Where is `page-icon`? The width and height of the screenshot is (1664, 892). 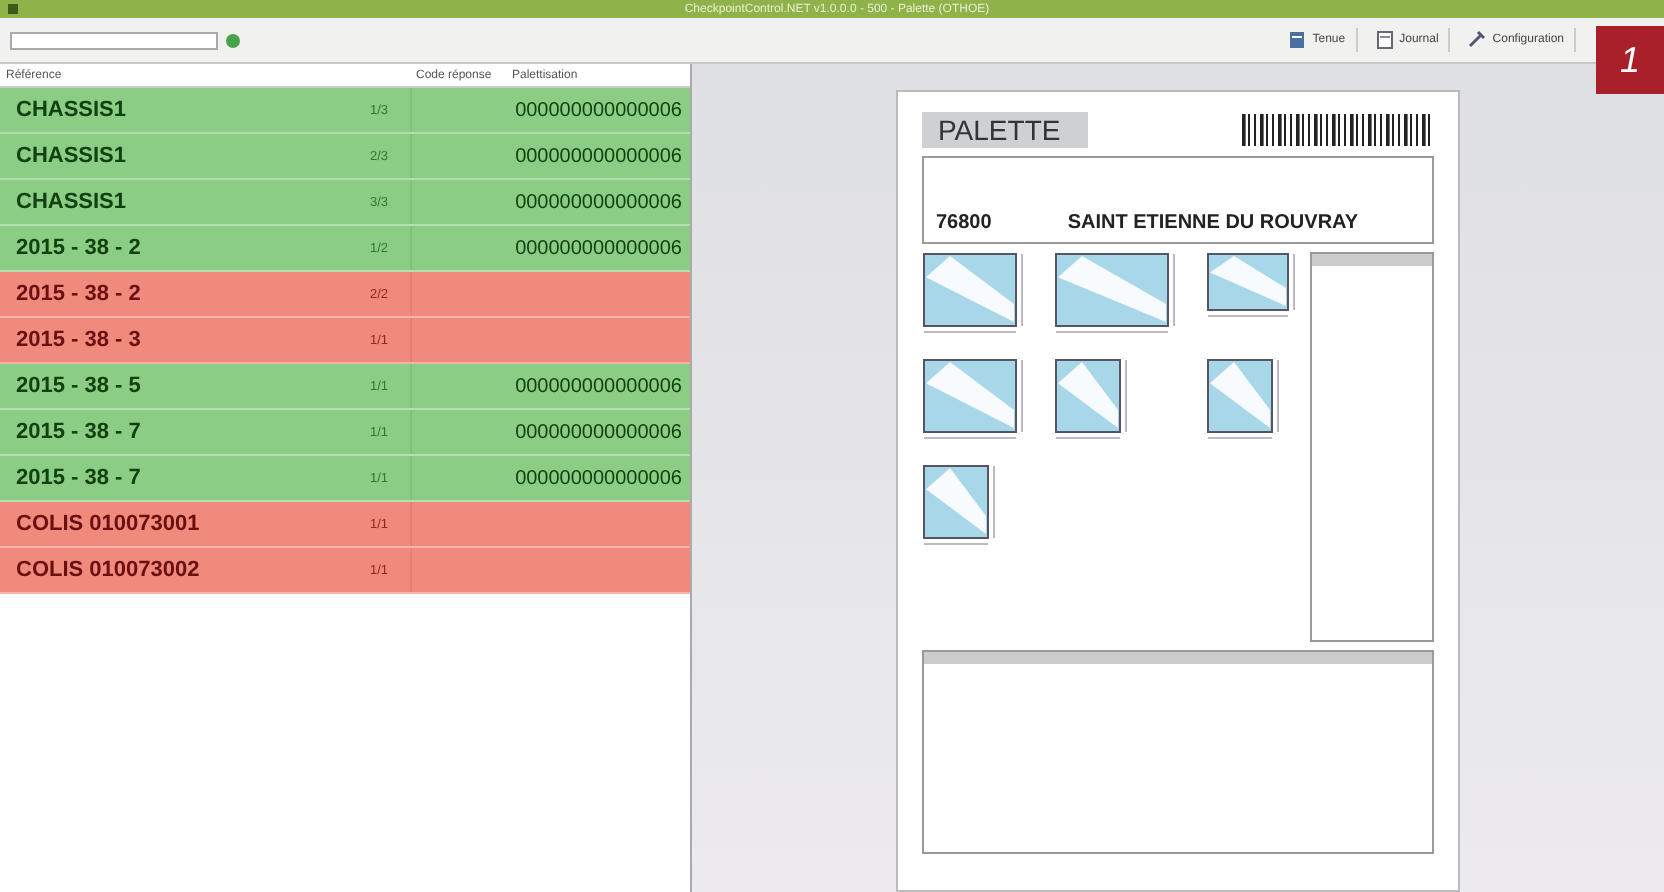
page-icon is located at coordinates (1384, 40).